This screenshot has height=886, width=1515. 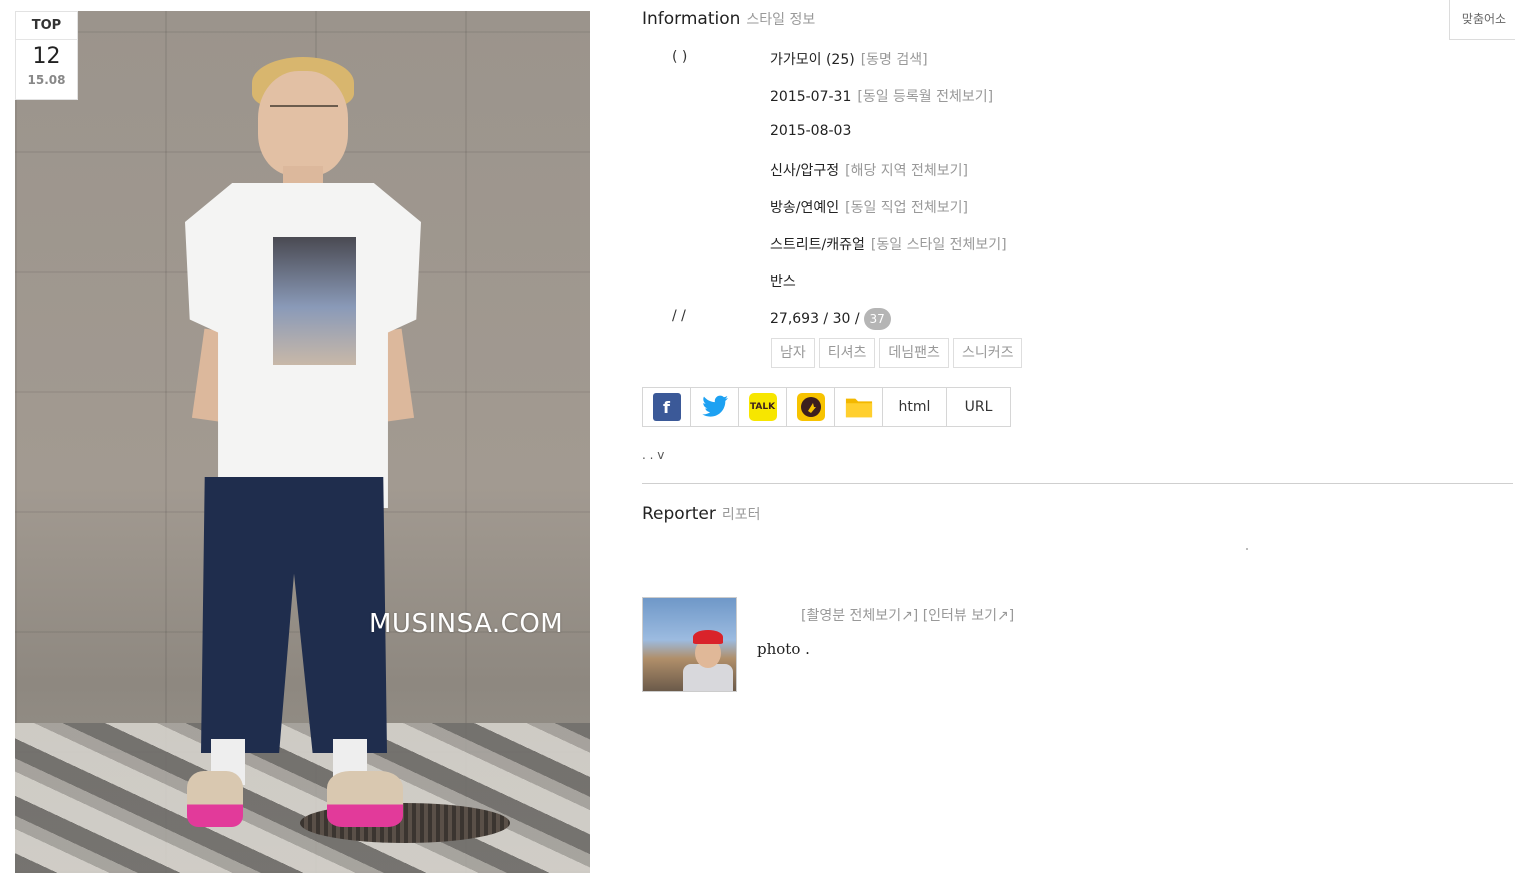 I want to click on reporter-heading: Reporter 리포터, so click(x=701, y=514).